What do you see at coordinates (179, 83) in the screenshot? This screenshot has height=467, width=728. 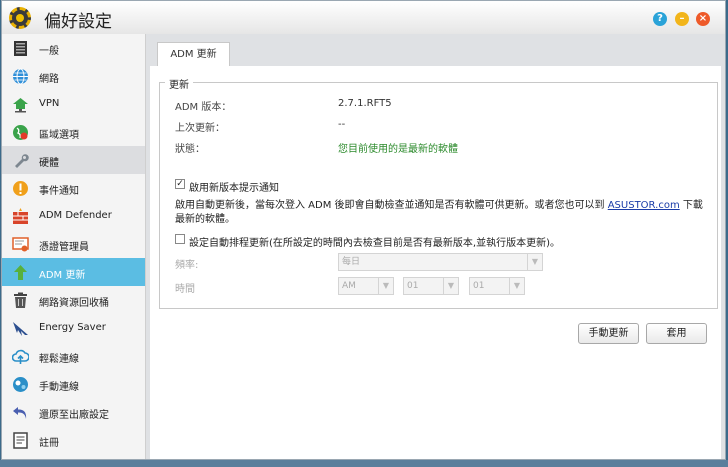 I see `update-legend: 更新` at bounding box center [179, 83].